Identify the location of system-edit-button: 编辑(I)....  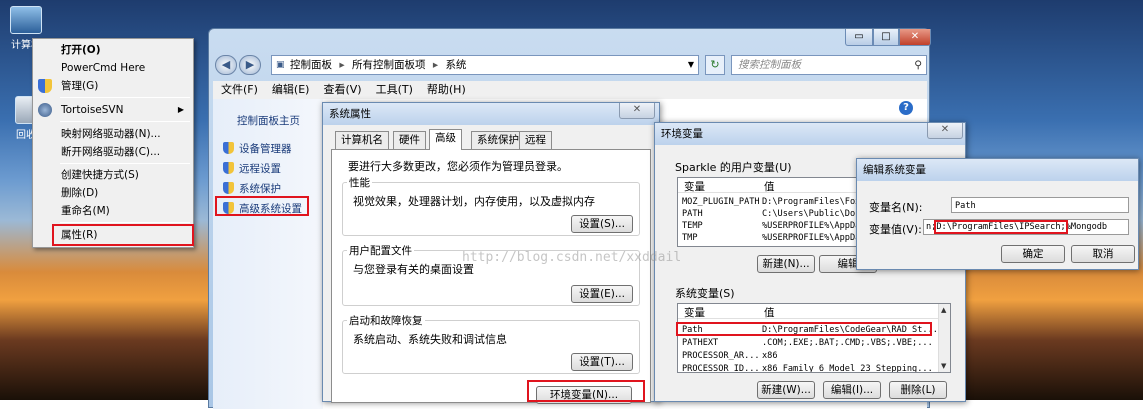
(852, 390).